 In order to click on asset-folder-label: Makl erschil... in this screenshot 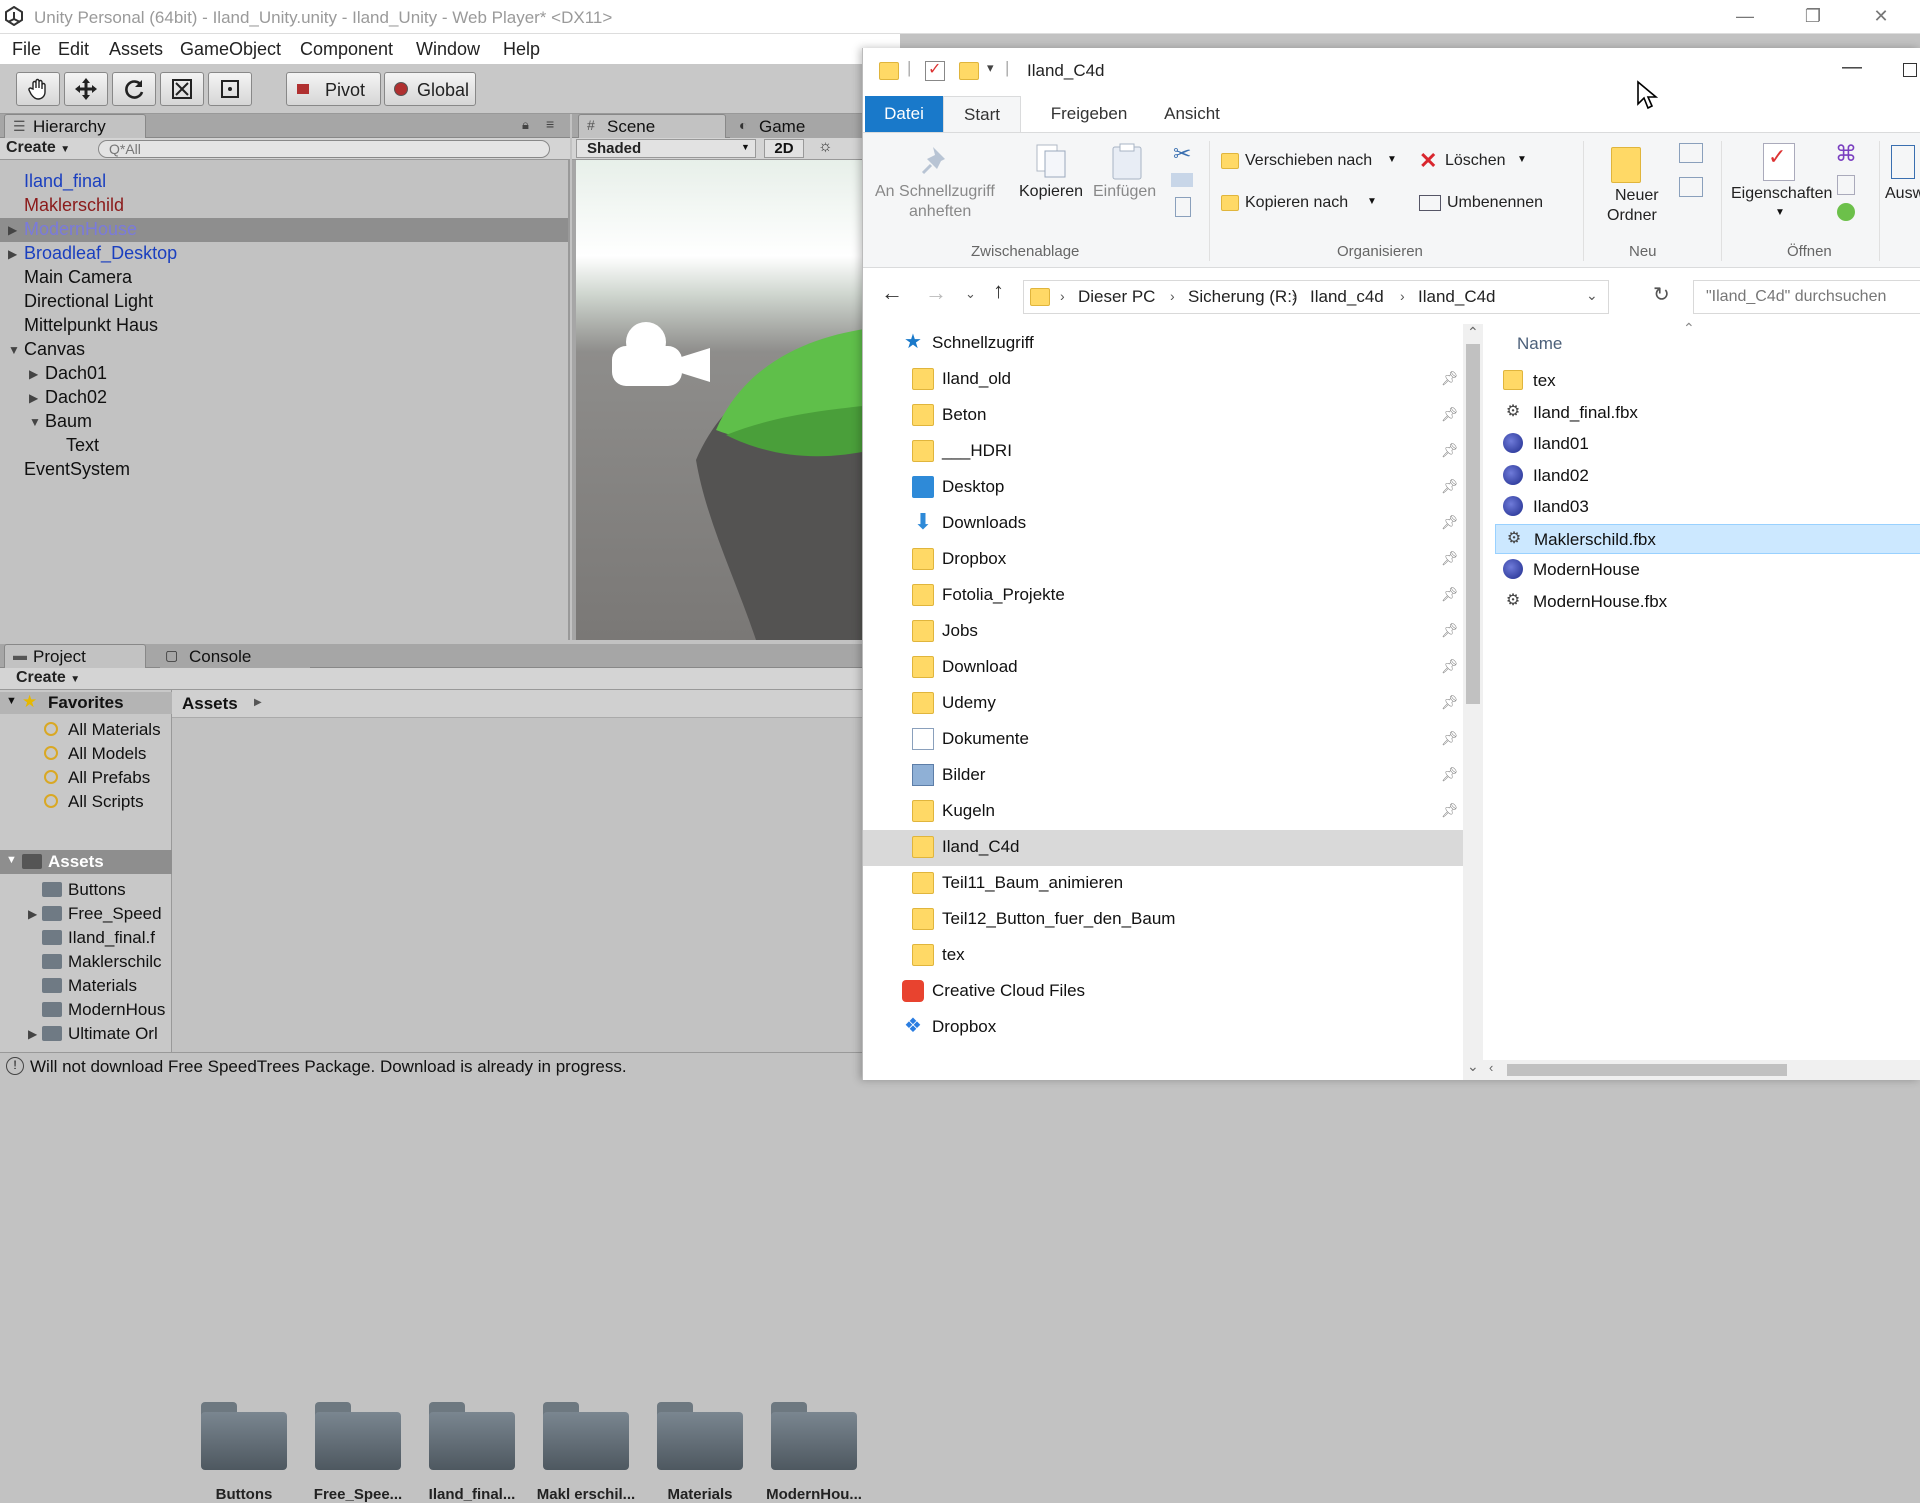, I will do `click(586, 1494)`.